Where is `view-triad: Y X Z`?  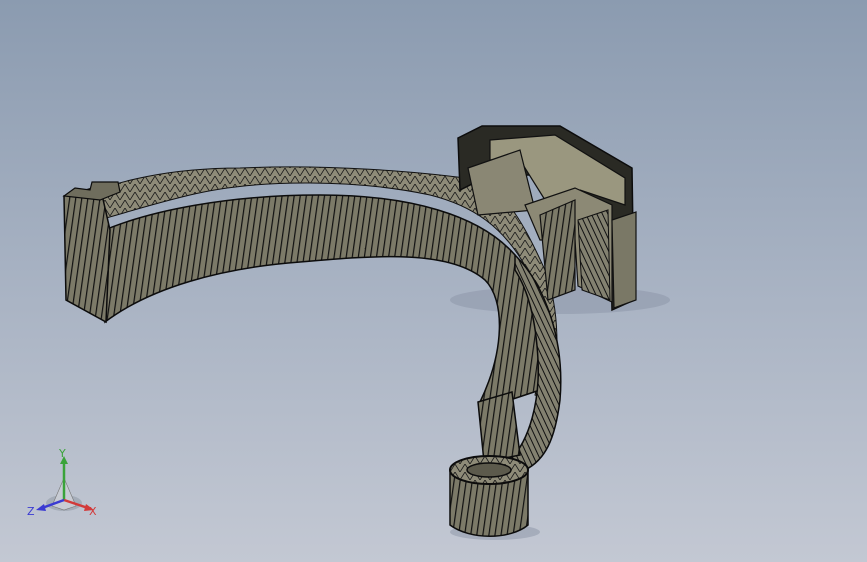 view-triad: Y X Z is located at coordinates (67, 488).